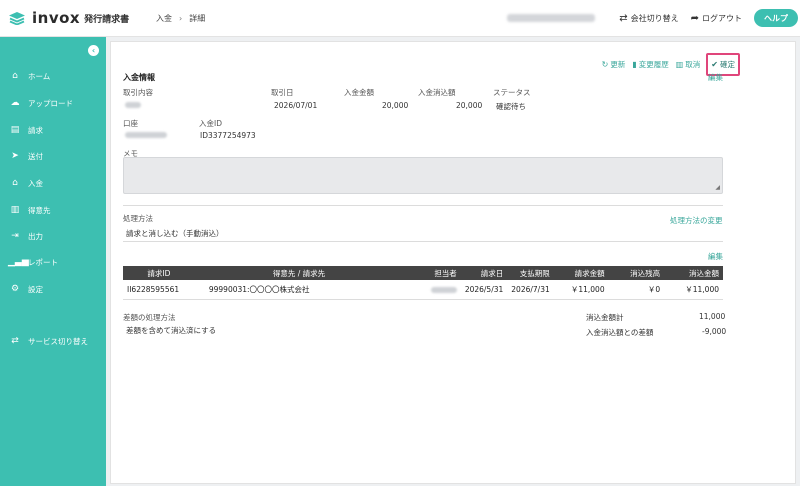 Image resolution: width=800 pixels, height=486 pixels. What do you see at coordinates (530, 273) in the screenshot?
I see `column-header-due-date: 支払期限` at bounding box center [530, 273].